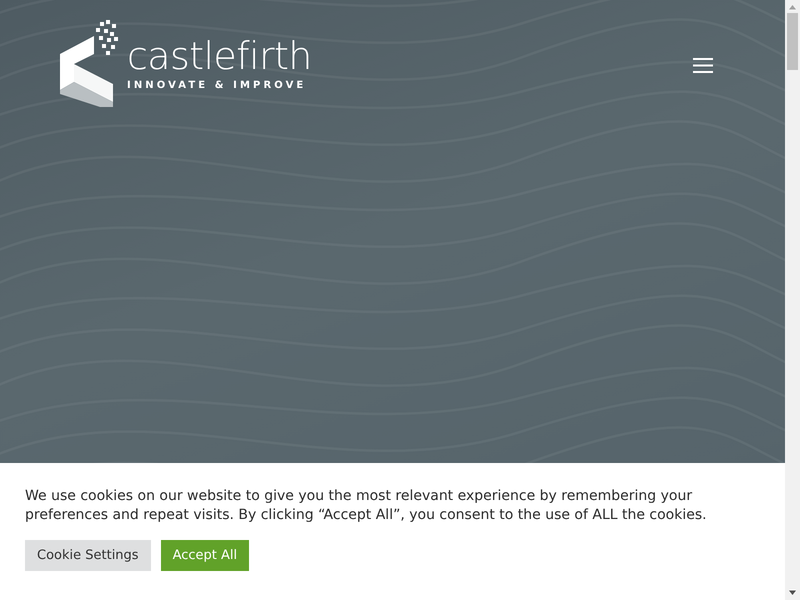 The width and height of the screenshot is (800, 600). I want to click on logo-tagline: INNOVATE & IMPROVE, so click(217, 86).